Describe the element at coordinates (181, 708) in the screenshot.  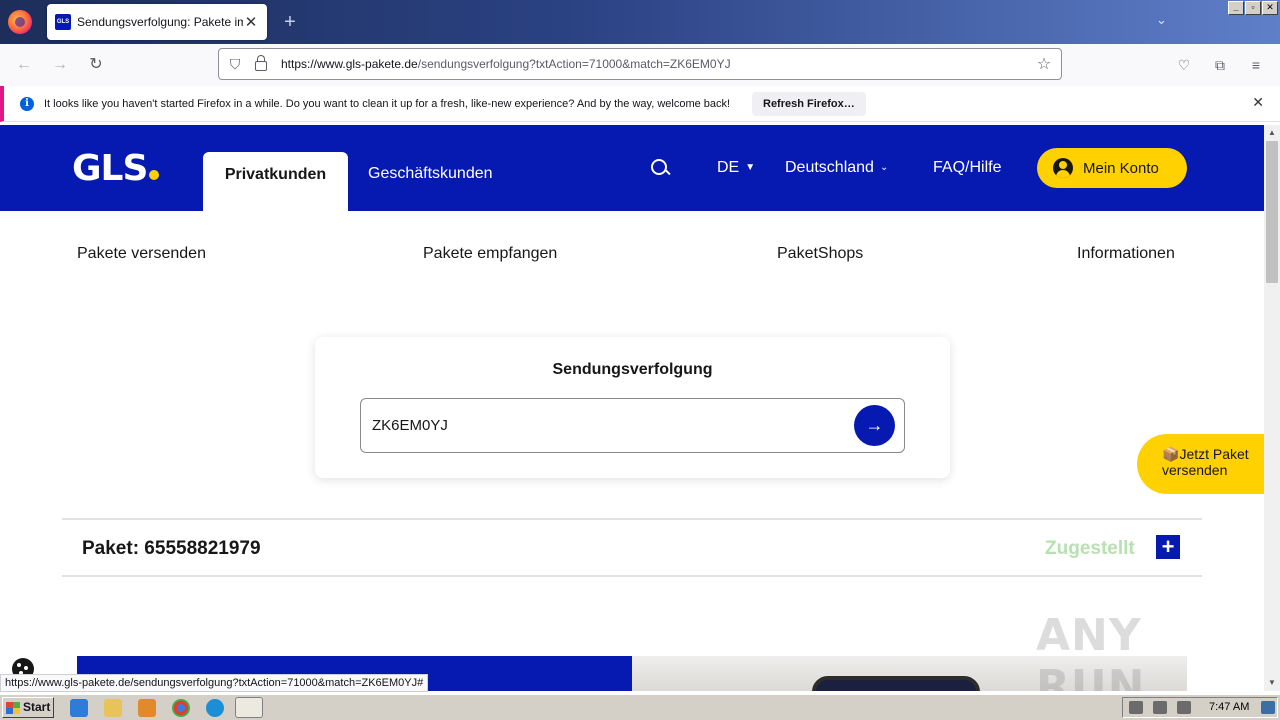
I see `chrome-icon` at that location.